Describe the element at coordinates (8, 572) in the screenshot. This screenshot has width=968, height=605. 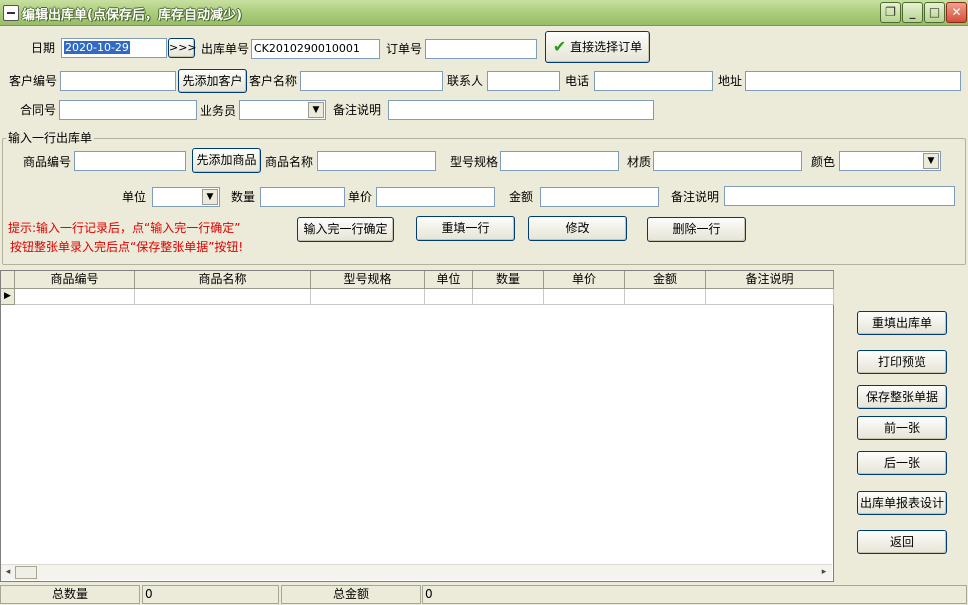
I see `scroll-left-icon: ◂` at that location.